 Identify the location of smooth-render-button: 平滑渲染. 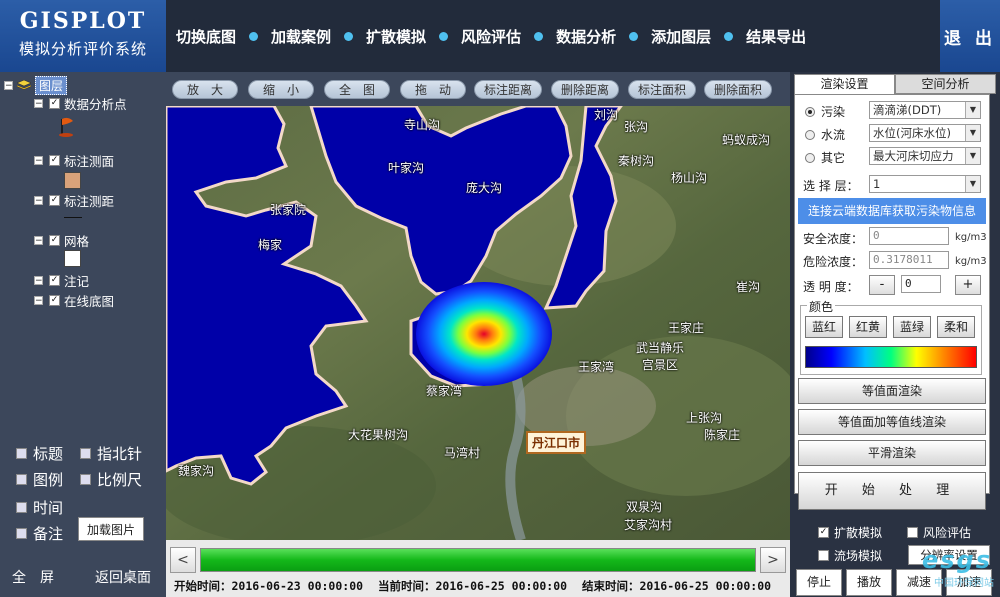
(892, 453).